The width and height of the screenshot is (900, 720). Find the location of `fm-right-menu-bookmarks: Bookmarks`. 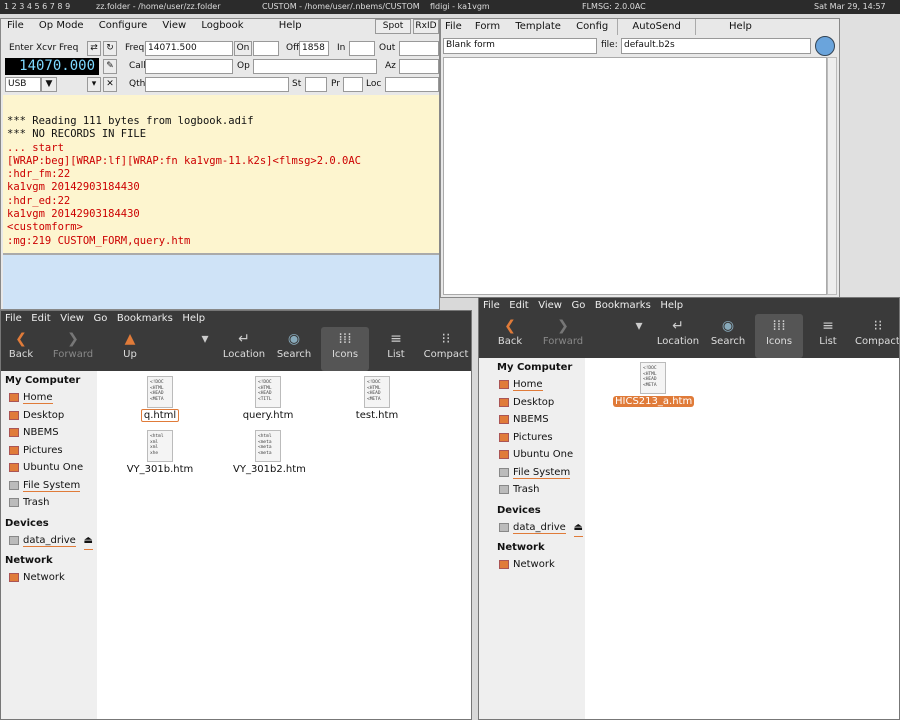

fm-right-menu-bookmarks: Bookmarks is located at coordinates (623, 305).